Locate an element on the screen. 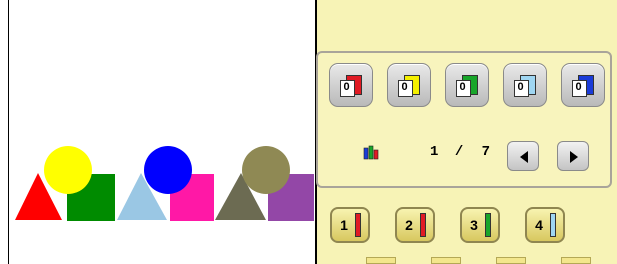 Image resolution: width=617 pixels, height=264 pixels. thread-swatch-2: 0 is located at coordinates (409, 85).